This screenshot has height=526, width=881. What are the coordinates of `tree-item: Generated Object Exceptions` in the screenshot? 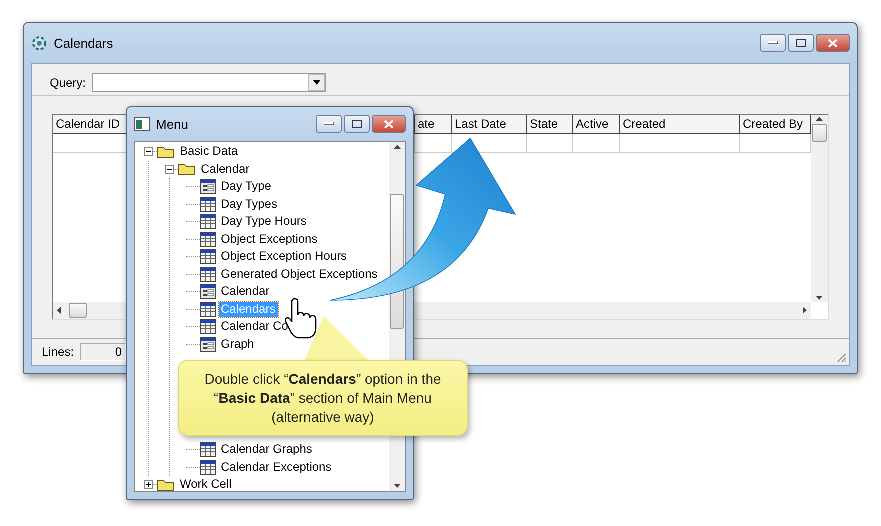 It's located at (299, 274).